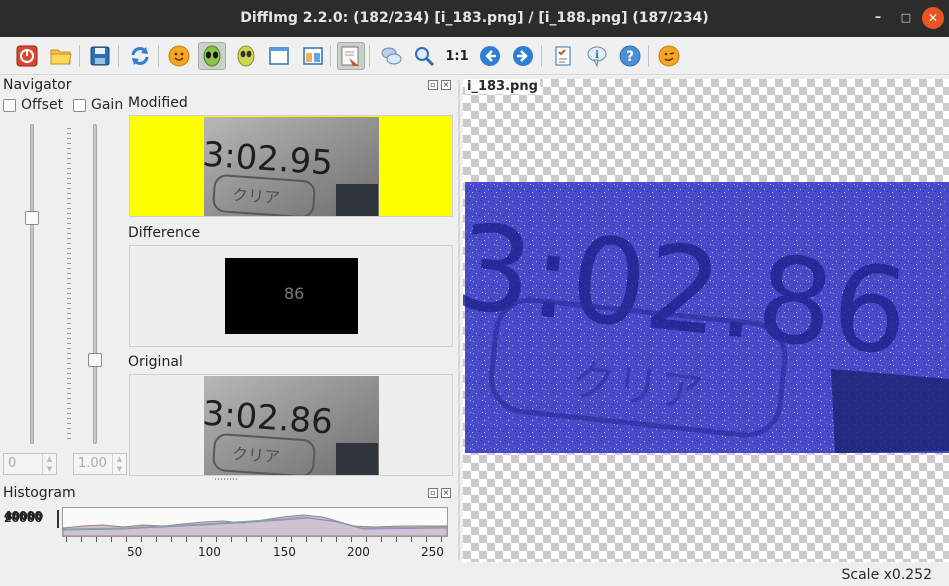 Image resolution: width=949 pixels, height=586 pixels. I want to click on close-button: ✕, so click(933, 18).